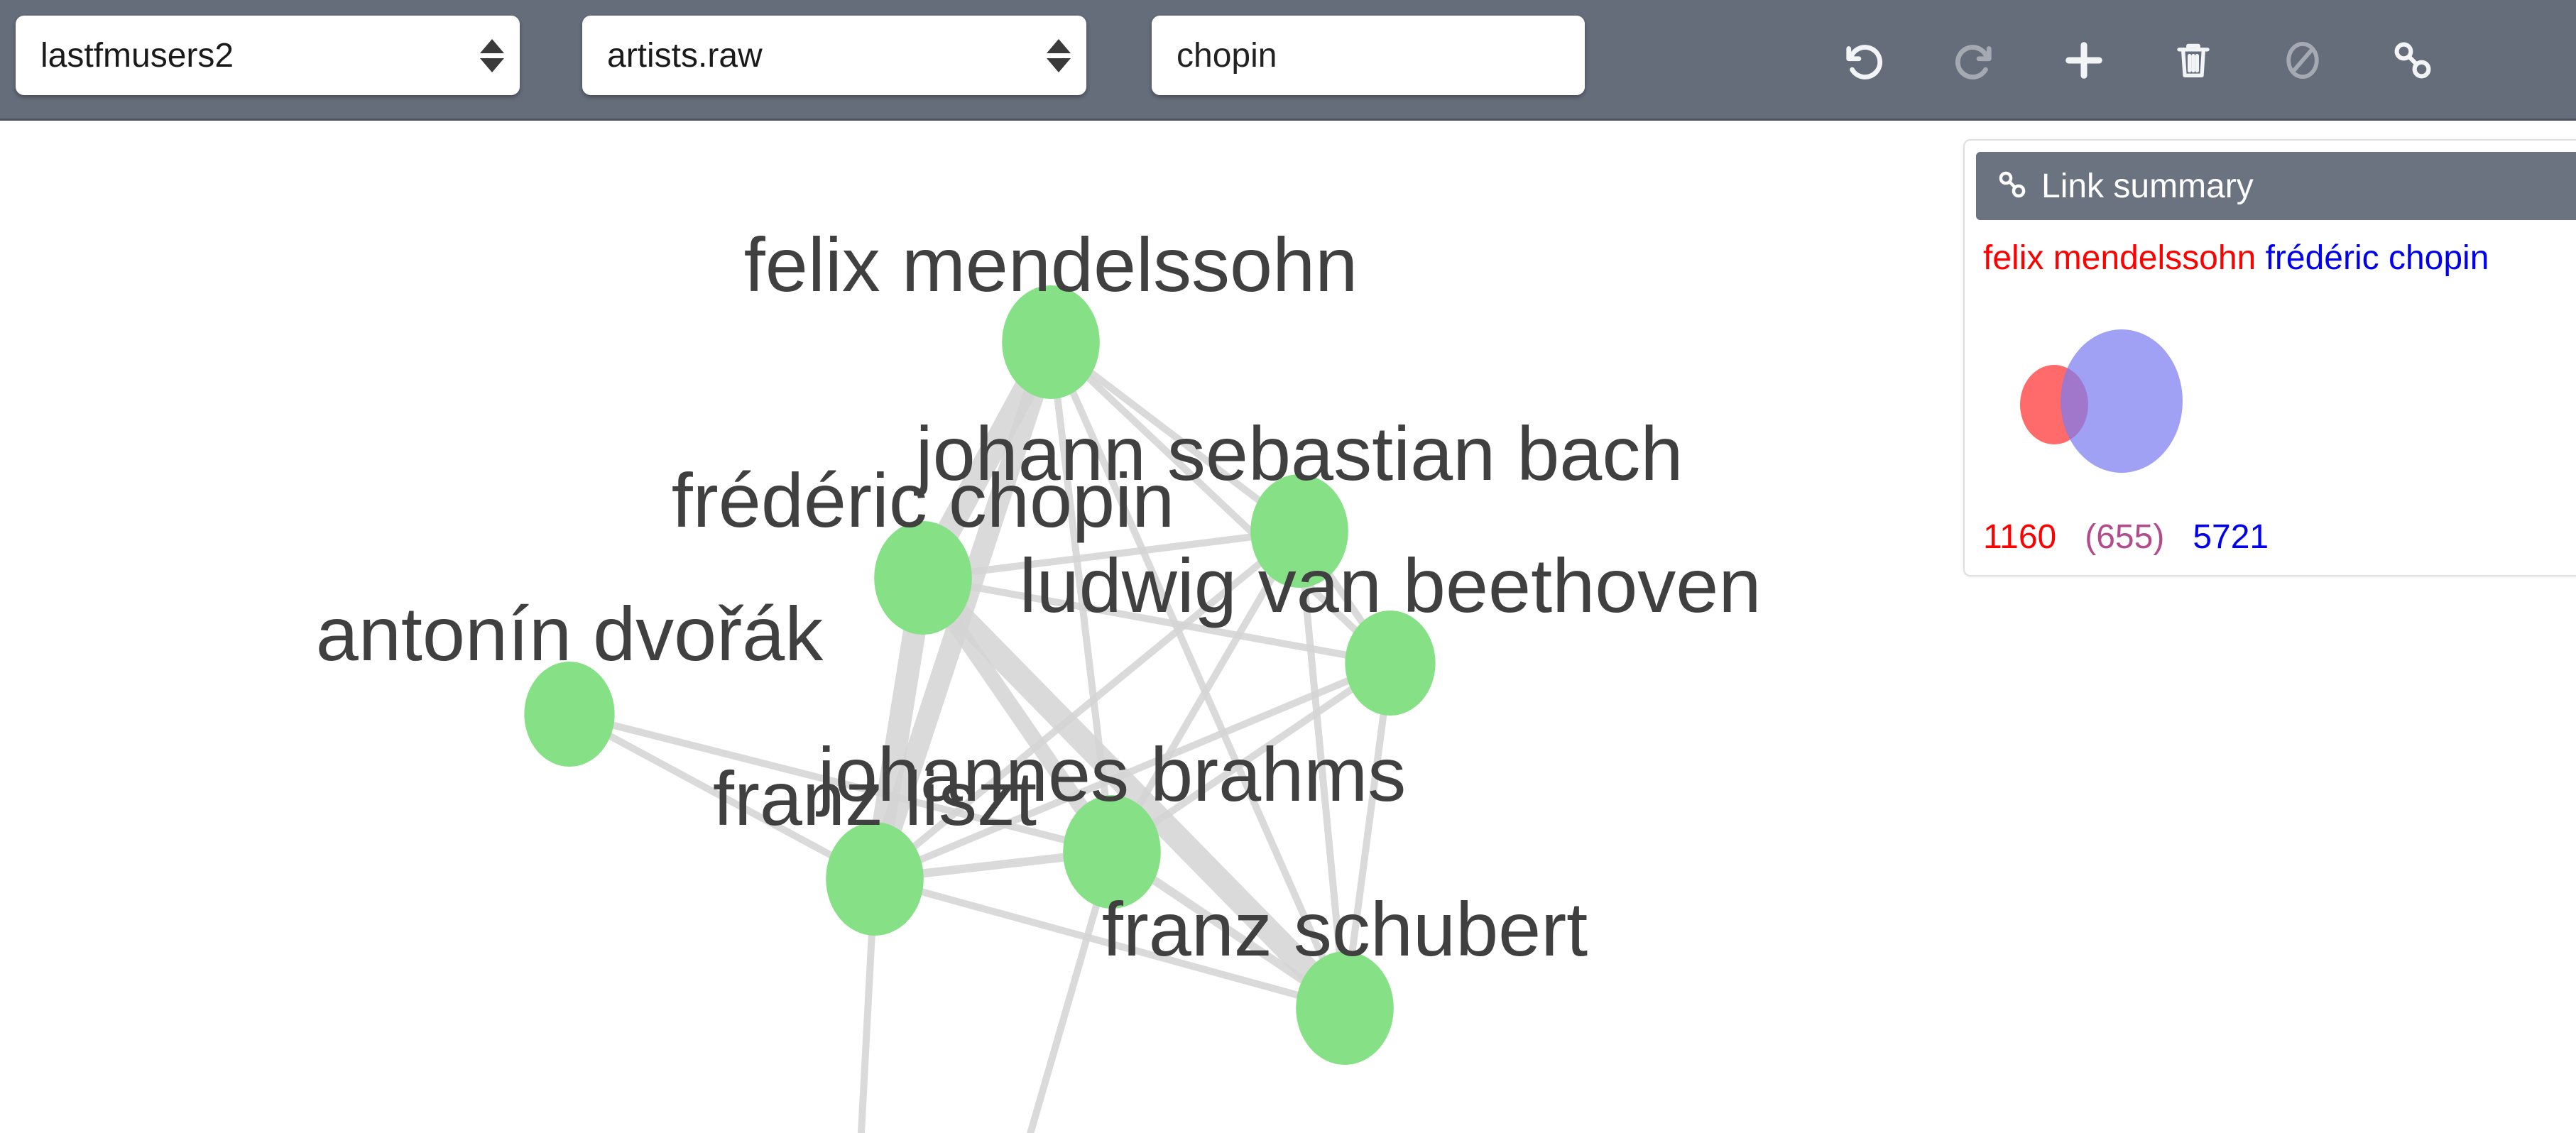 This screenshot has height=1133, width=2576. I want to click on block-button, so click(2303, 60).